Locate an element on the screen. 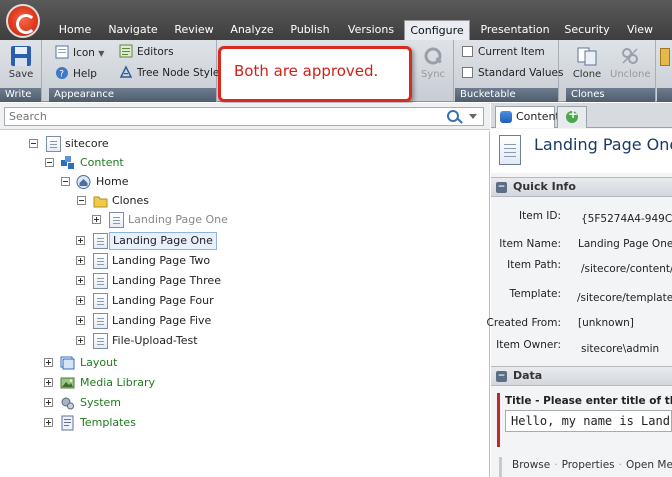  tree-node-clones: Clones is located at coordinates (137, 201).